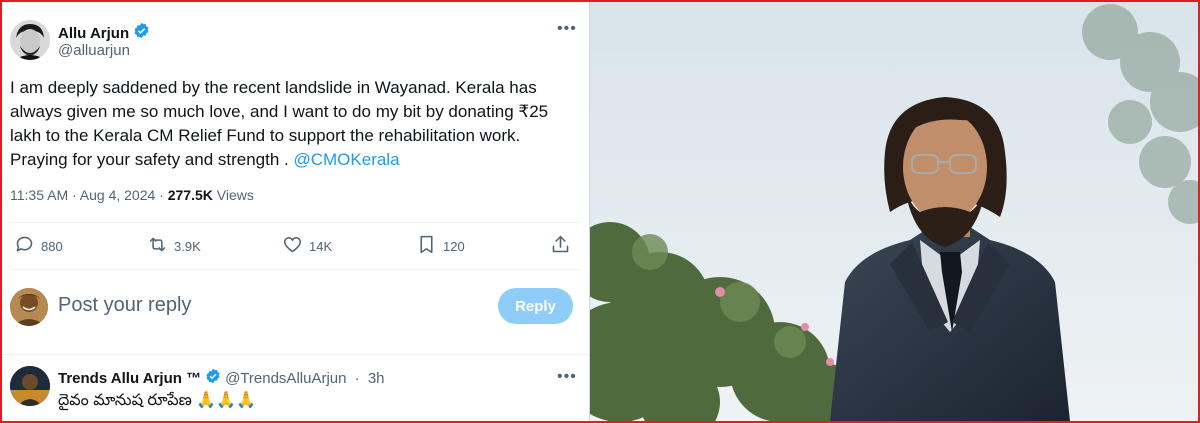  I want to click on commenter-handle: @TrendsAlluArjun, so click(285, 378).